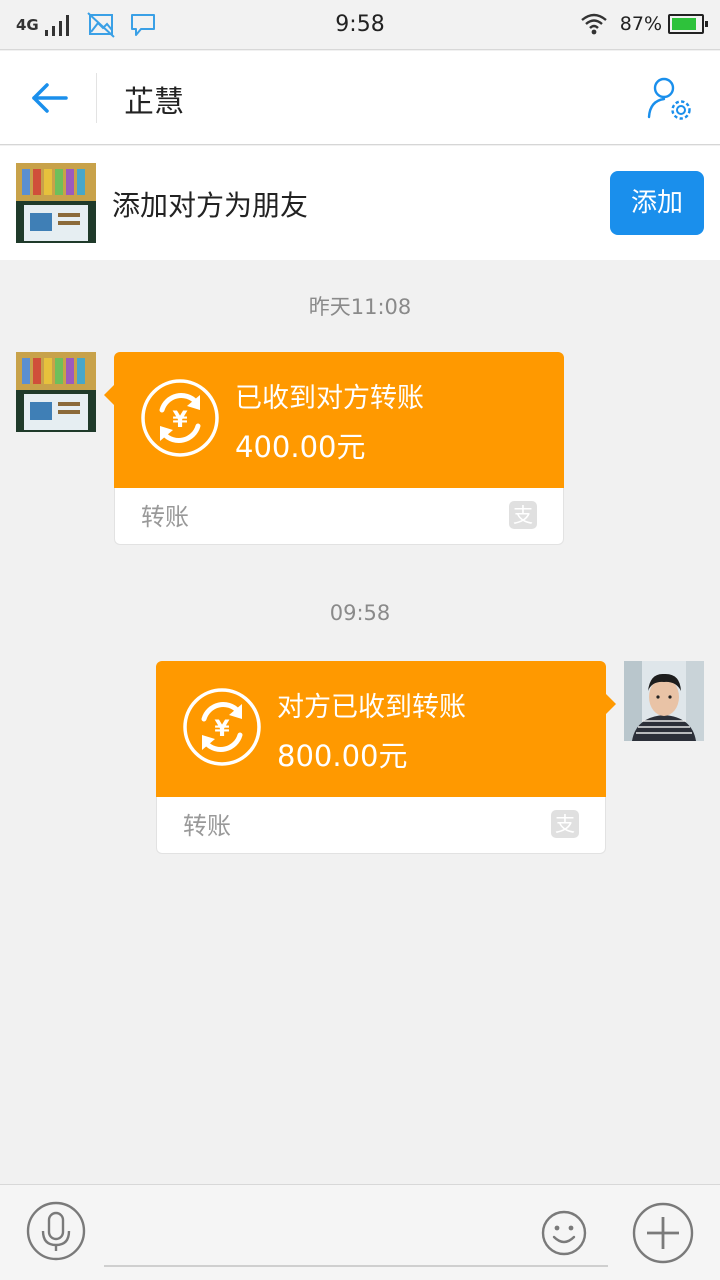  What do you see at coordinates (329, 398) in the screenshot?
I see `transfer-title: 已收到对方转账` at bounding box center [329, 398].